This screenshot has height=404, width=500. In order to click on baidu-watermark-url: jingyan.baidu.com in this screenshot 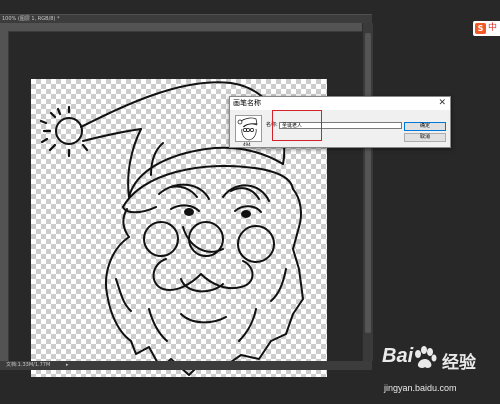, I will do `click(420, 388)`.